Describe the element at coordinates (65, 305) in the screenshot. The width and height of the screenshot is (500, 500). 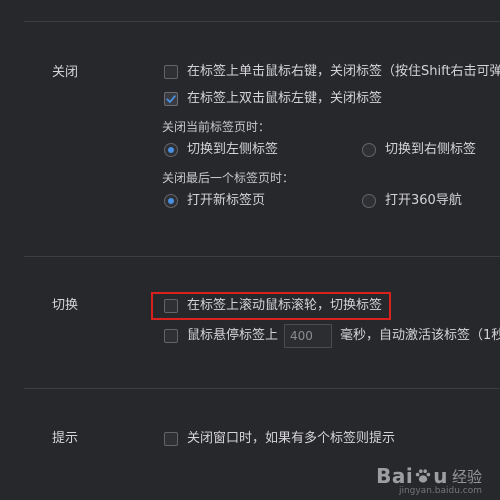
I see `section-label-switch: 切换` at that location.